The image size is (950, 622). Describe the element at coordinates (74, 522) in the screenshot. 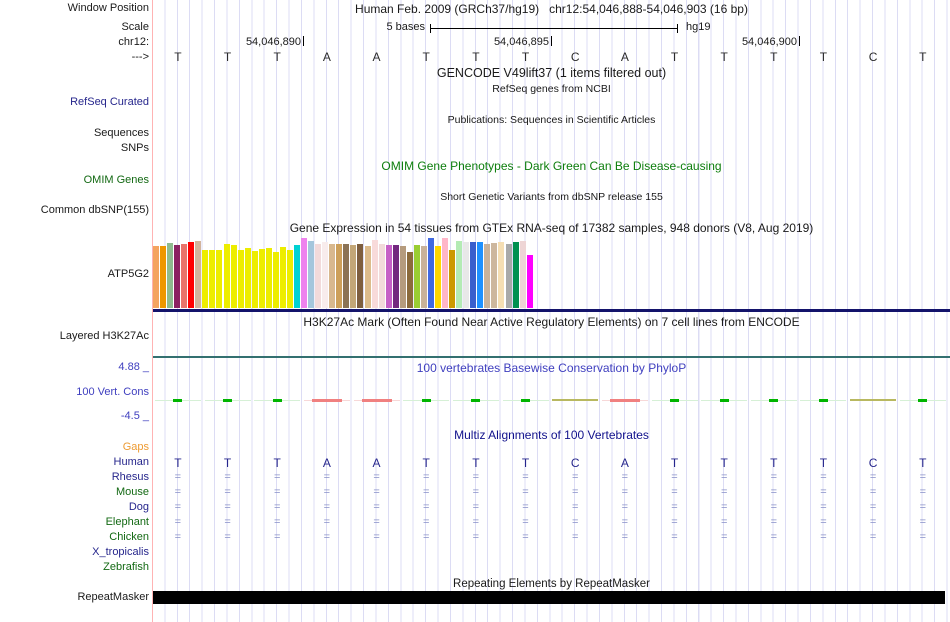

I see `track-label-multiz-elephant: Elephant` at that location.